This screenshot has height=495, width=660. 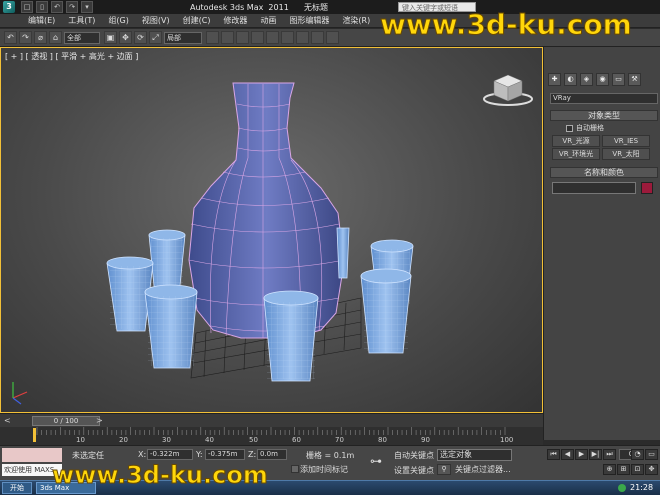 What do you see at coordinates (595, 454) in the screenshot?
I see `next-frame-icon: ▶|` at bounding box center [595, 454].